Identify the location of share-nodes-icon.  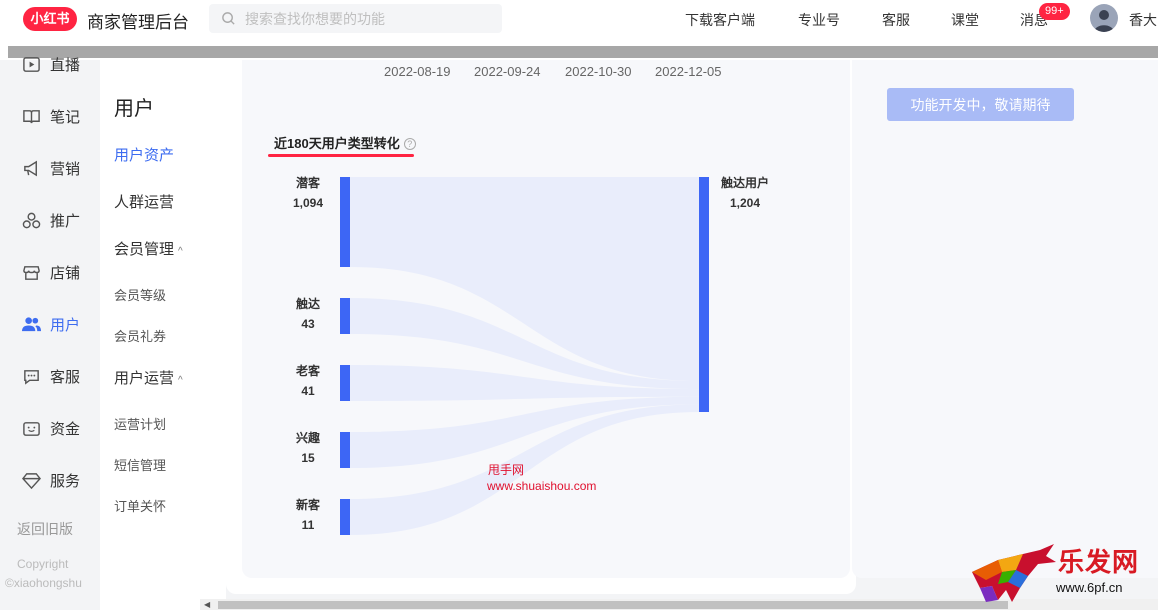
(31, 220).